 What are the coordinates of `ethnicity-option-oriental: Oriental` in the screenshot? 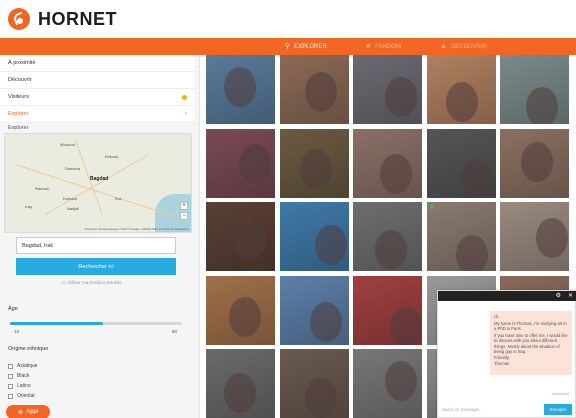 It's located at (21, 396).